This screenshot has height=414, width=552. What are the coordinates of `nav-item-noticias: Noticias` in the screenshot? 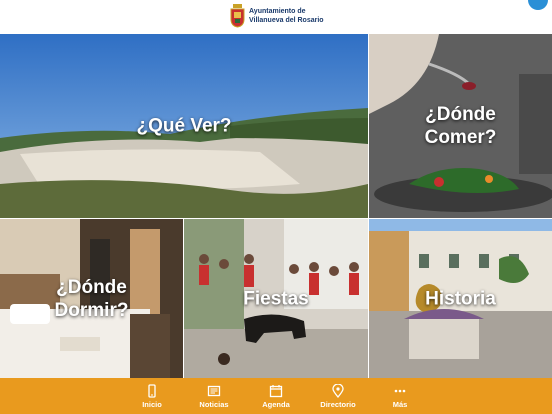 It's located at (214, 396).